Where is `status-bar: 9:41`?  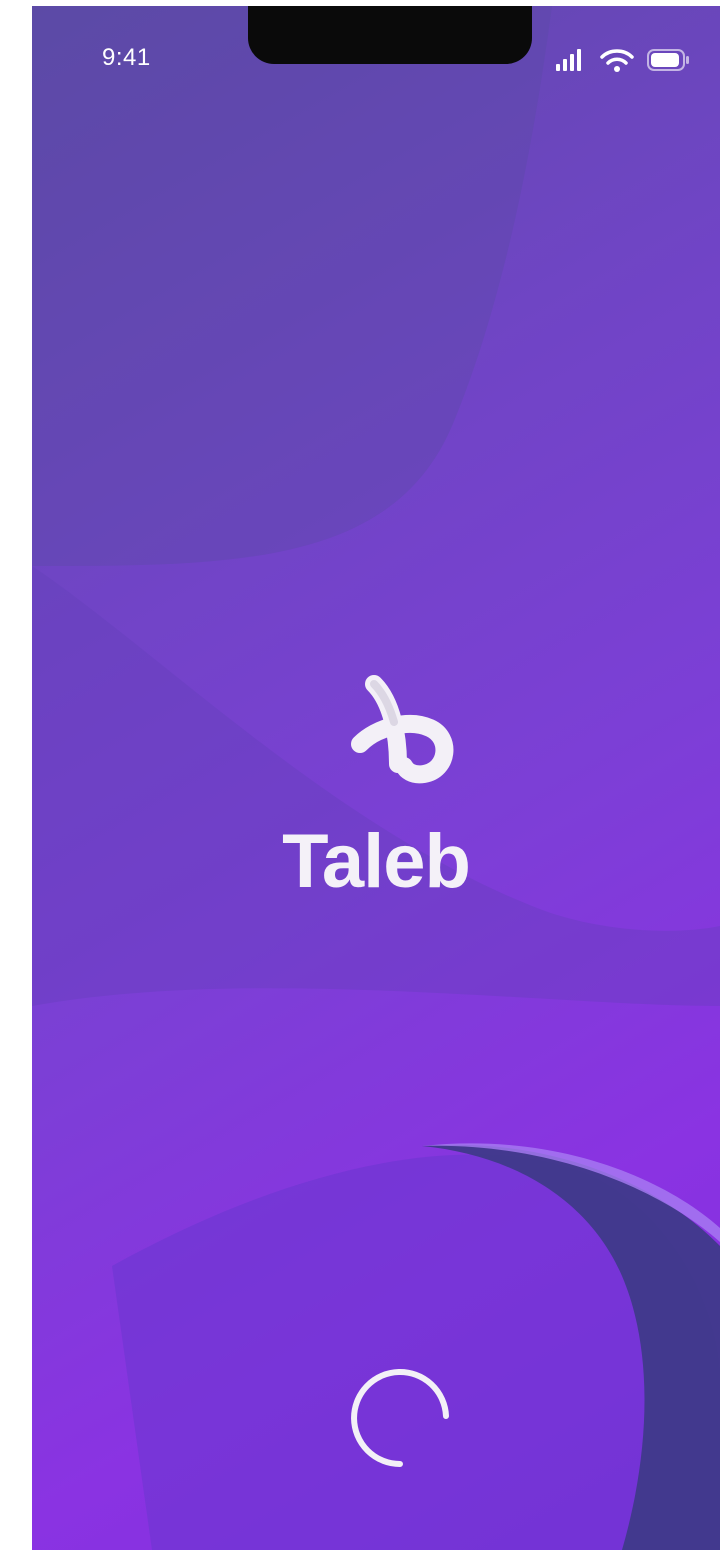 status-bar: 9:41 is located at coordinates (376, 56).